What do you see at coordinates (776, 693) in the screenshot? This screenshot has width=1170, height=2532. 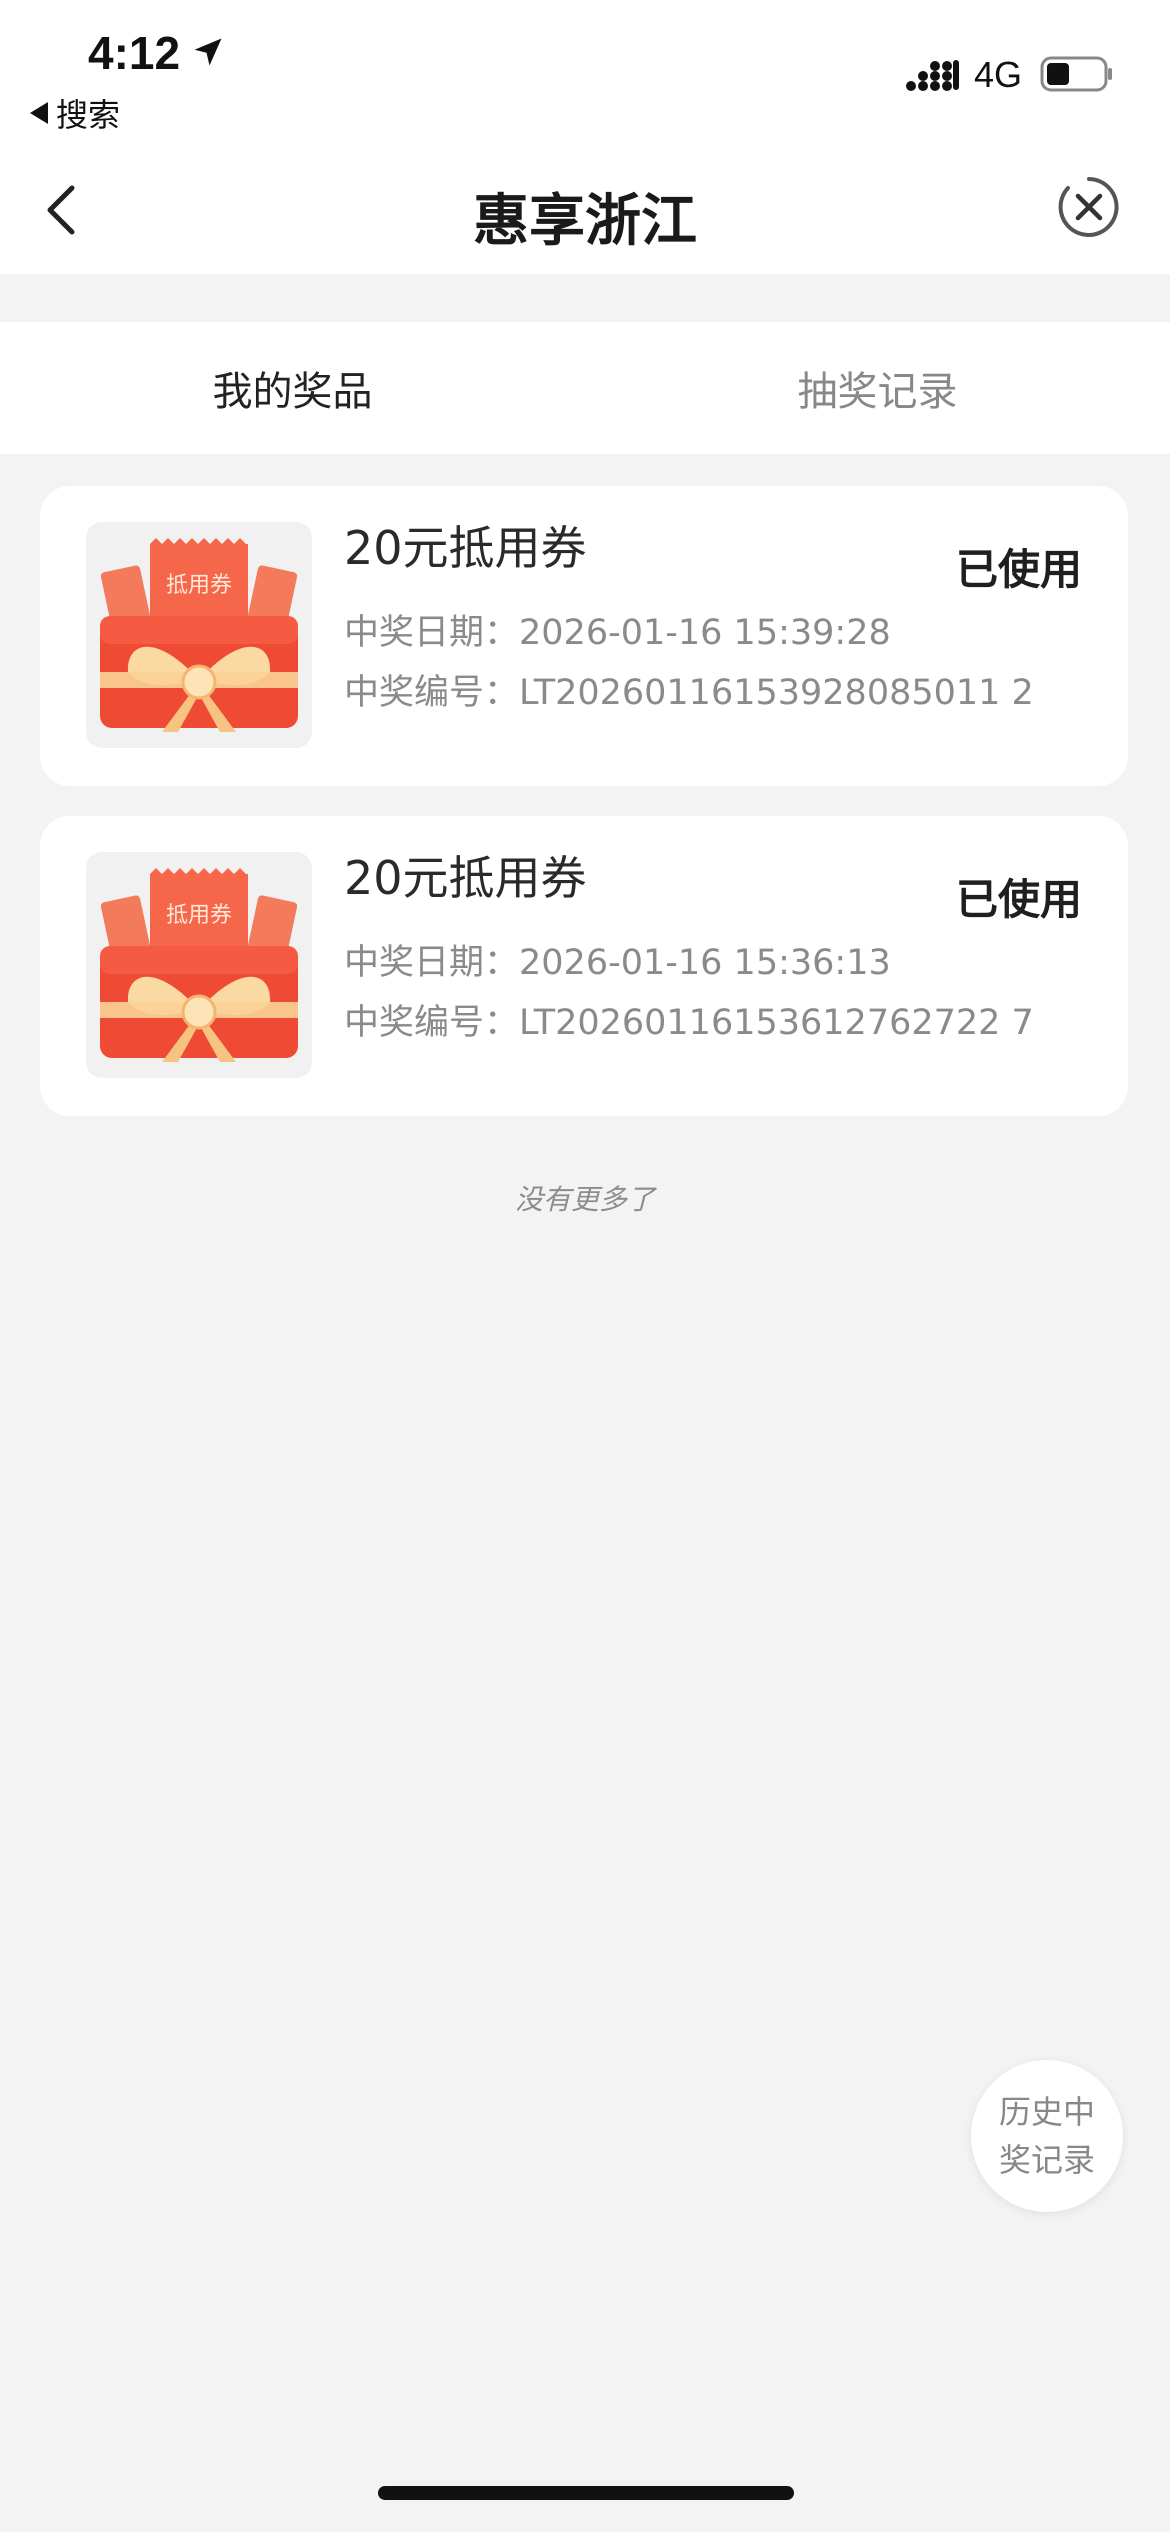 I see `win-code-value: LT20260116153928085011 2` at bounding box center [776, 693].